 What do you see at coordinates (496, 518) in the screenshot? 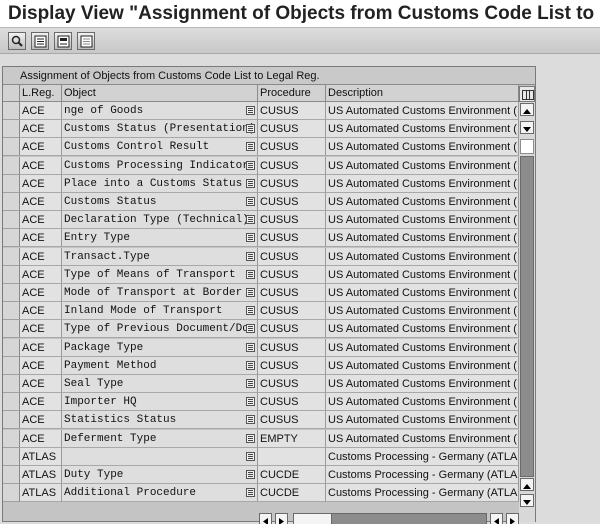
I see `scroll-left-end-icon` at bounding box center [496, 518].